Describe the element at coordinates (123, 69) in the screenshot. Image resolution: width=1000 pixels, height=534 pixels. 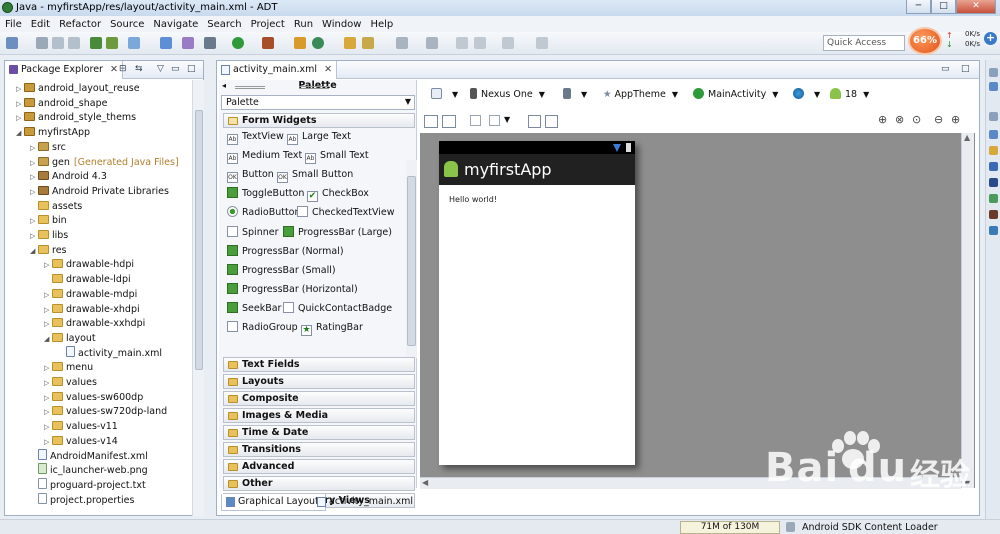
I see `collapse-all-icon: ⊟` at that location.